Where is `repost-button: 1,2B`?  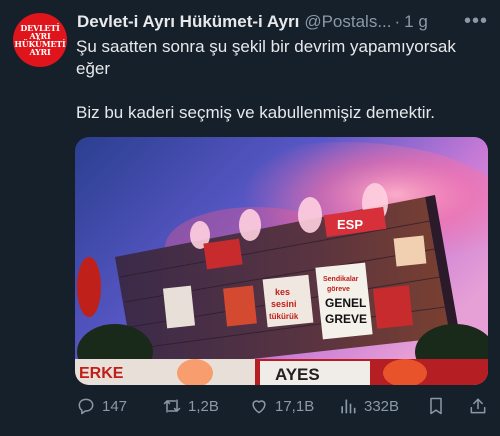 repost-button: 1,2B is located at coordinates (190, 406).